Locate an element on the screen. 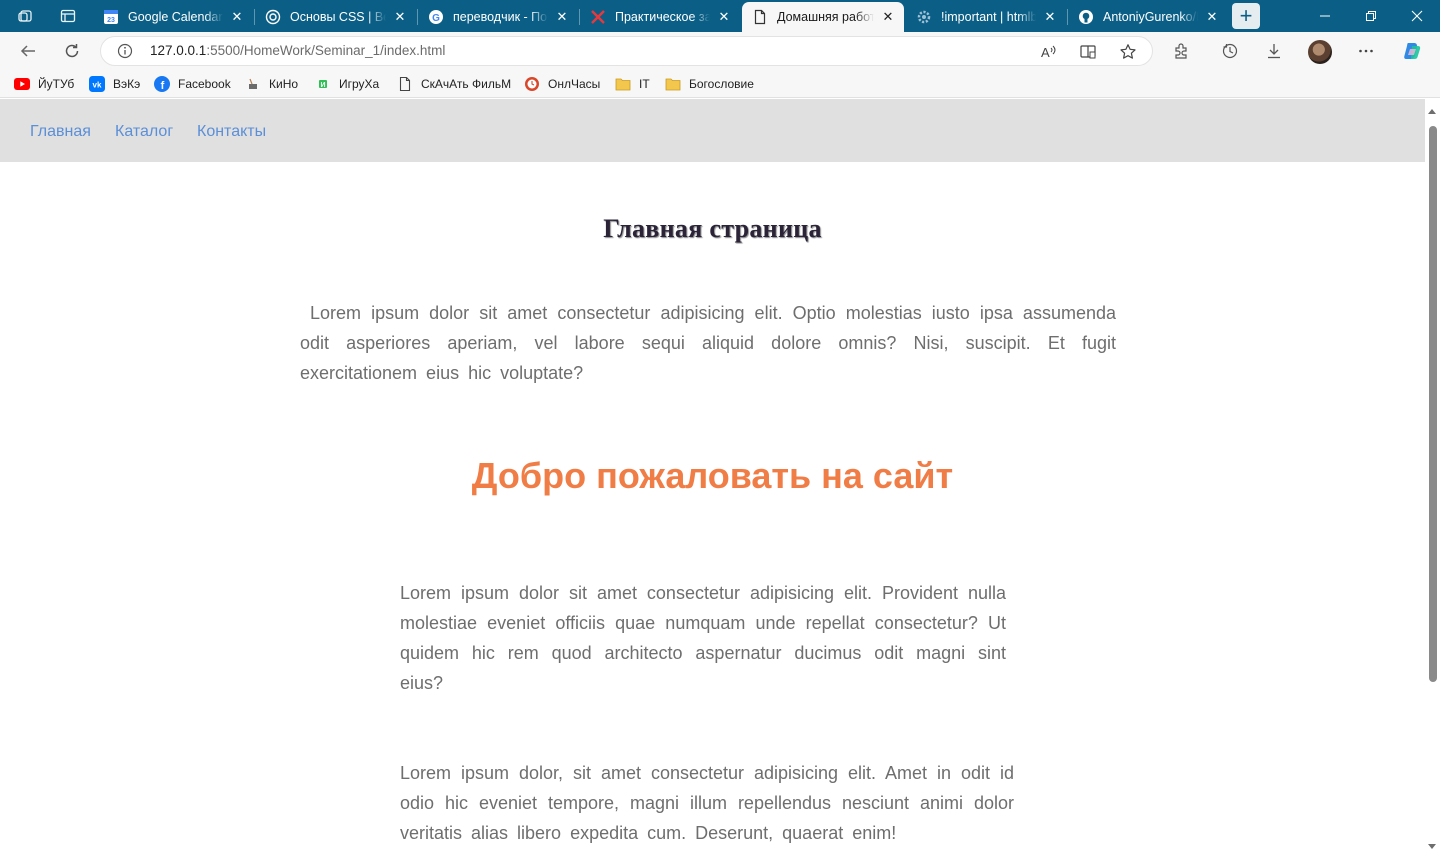 The image size is (1440, 860). svg-text: A is located at coordinates (1045, 52).